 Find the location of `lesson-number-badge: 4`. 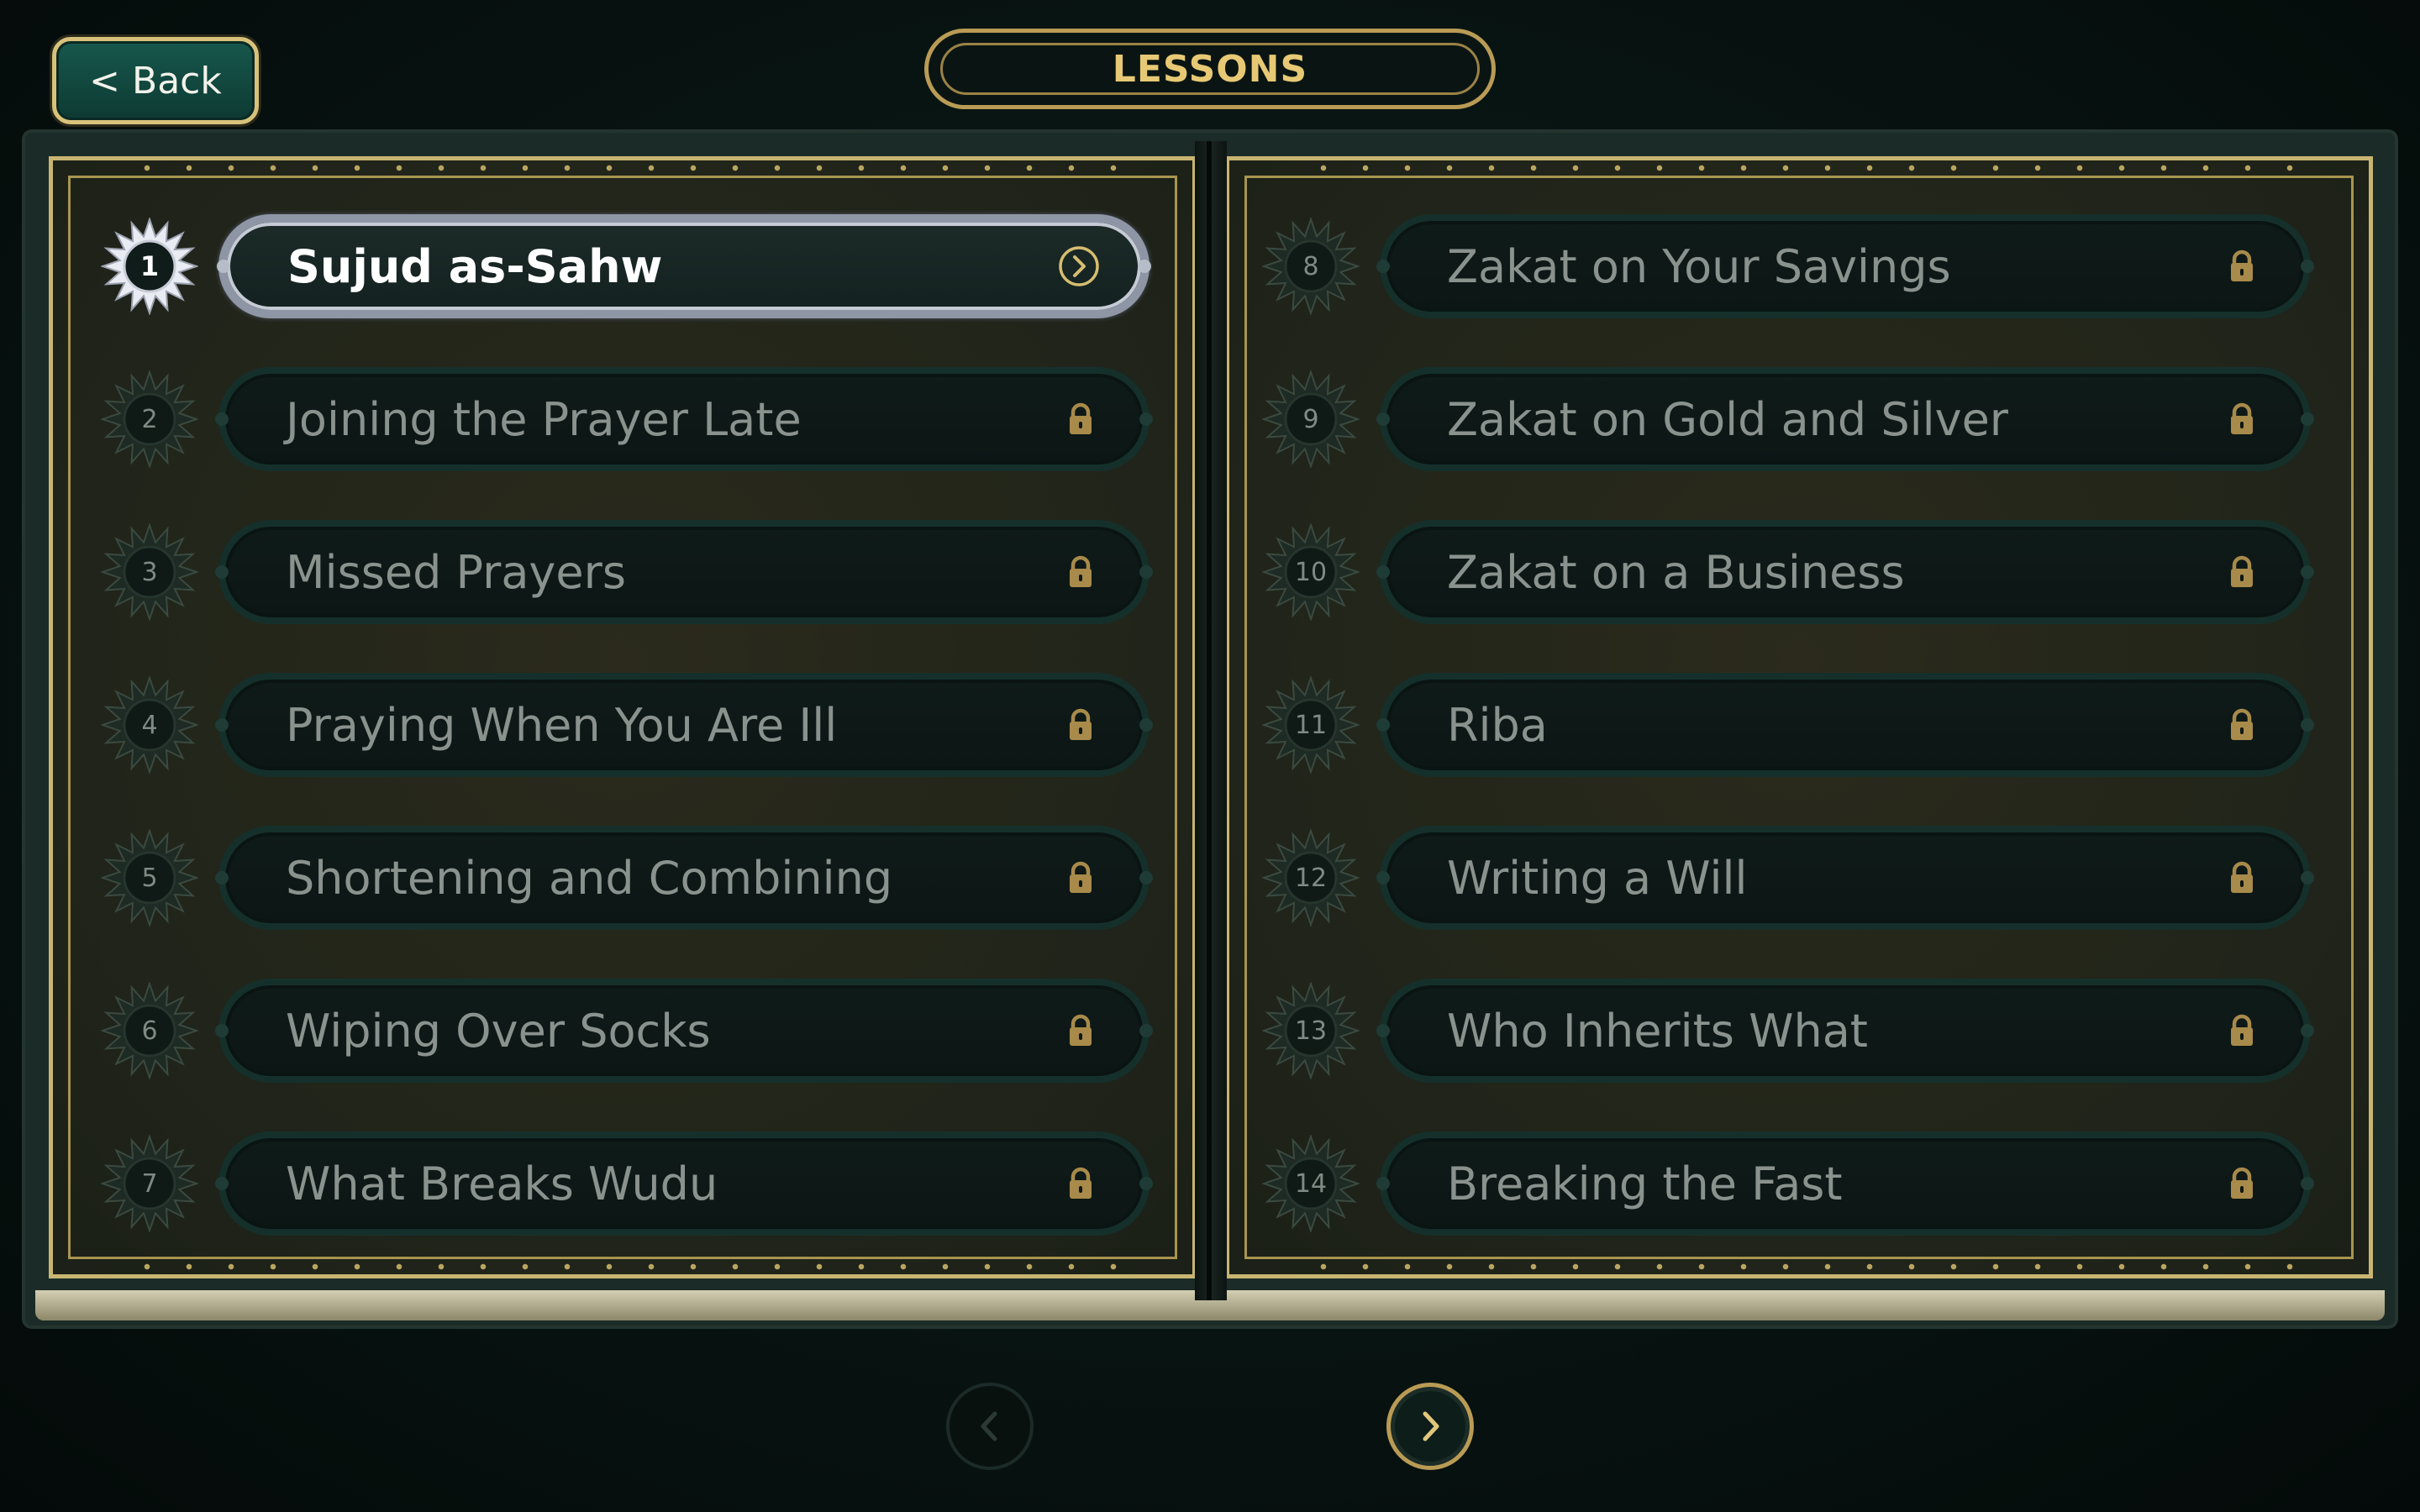

lesson-number-badge: 4 is located at coordinates (149, 725).